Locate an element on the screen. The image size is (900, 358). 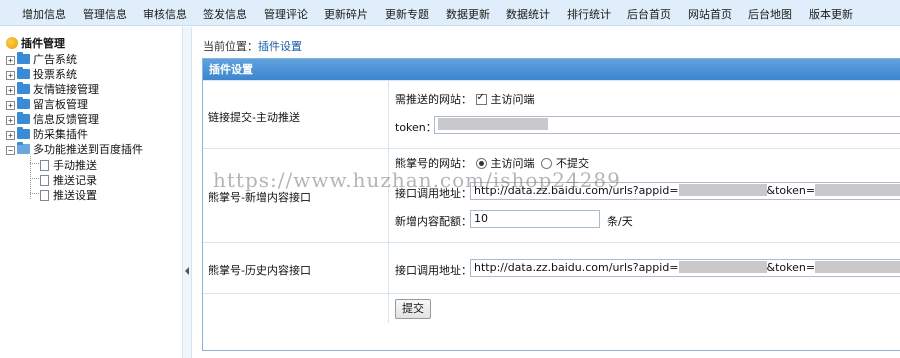
quota-unit: 条/天 is located at coordinates (620, 221).